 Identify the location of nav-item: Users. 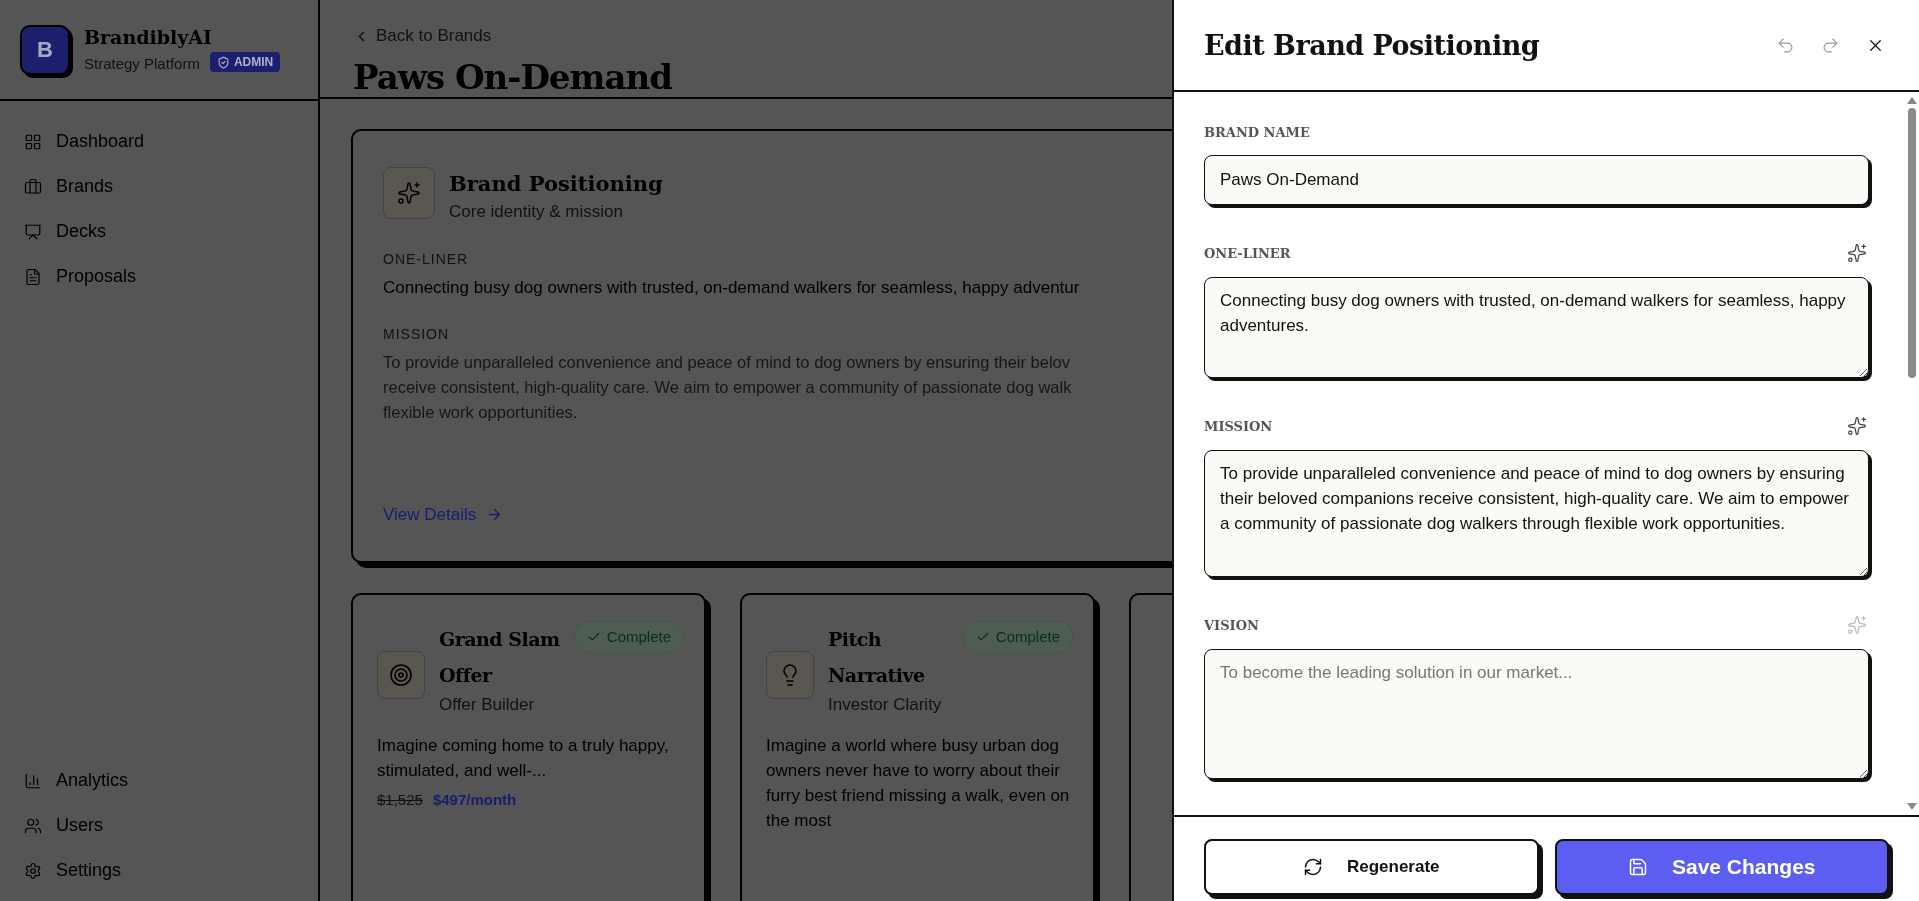
(63, 825).